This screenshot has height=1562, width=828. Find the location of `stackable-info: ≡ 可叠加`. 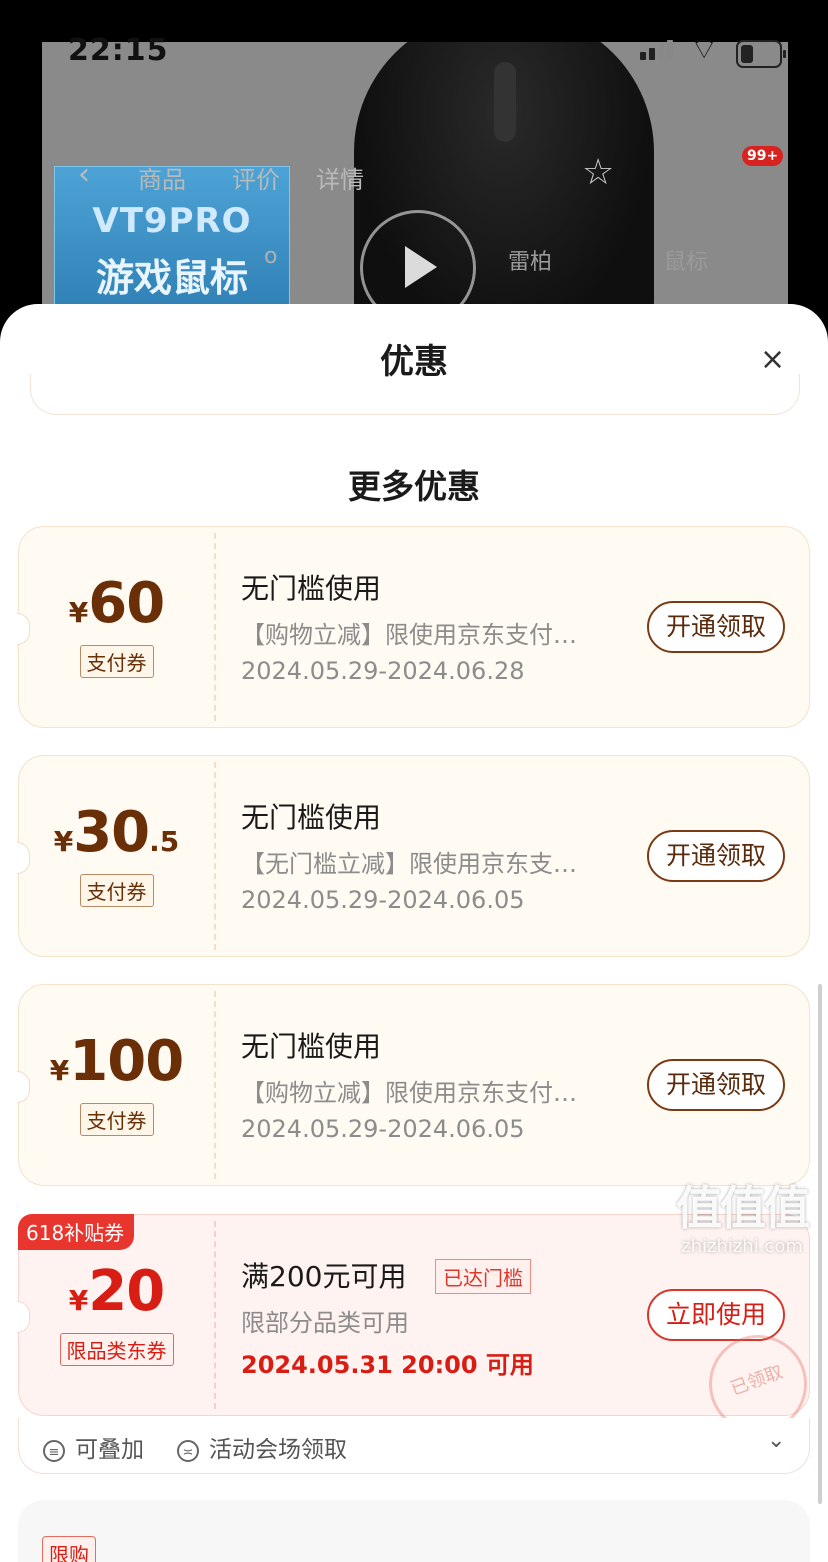

stackable-info: ≡ 可叠加 is located at coordinates (93, 1447).